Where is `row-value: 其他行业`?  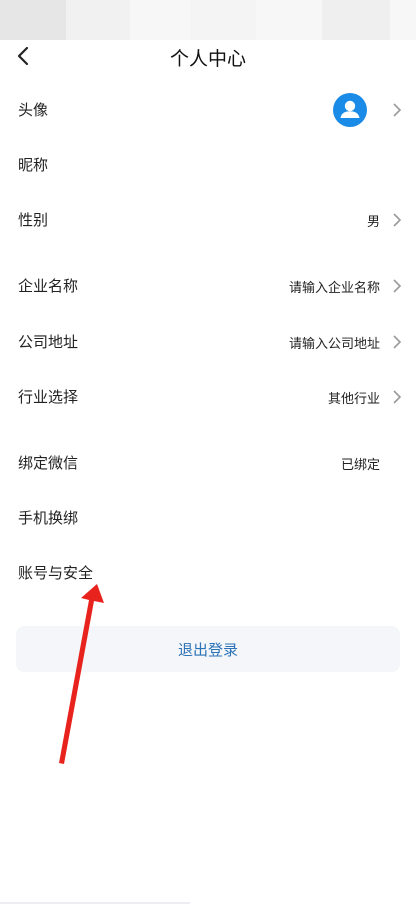 row-value: 其他行业 is located at coordinates (353, 399).